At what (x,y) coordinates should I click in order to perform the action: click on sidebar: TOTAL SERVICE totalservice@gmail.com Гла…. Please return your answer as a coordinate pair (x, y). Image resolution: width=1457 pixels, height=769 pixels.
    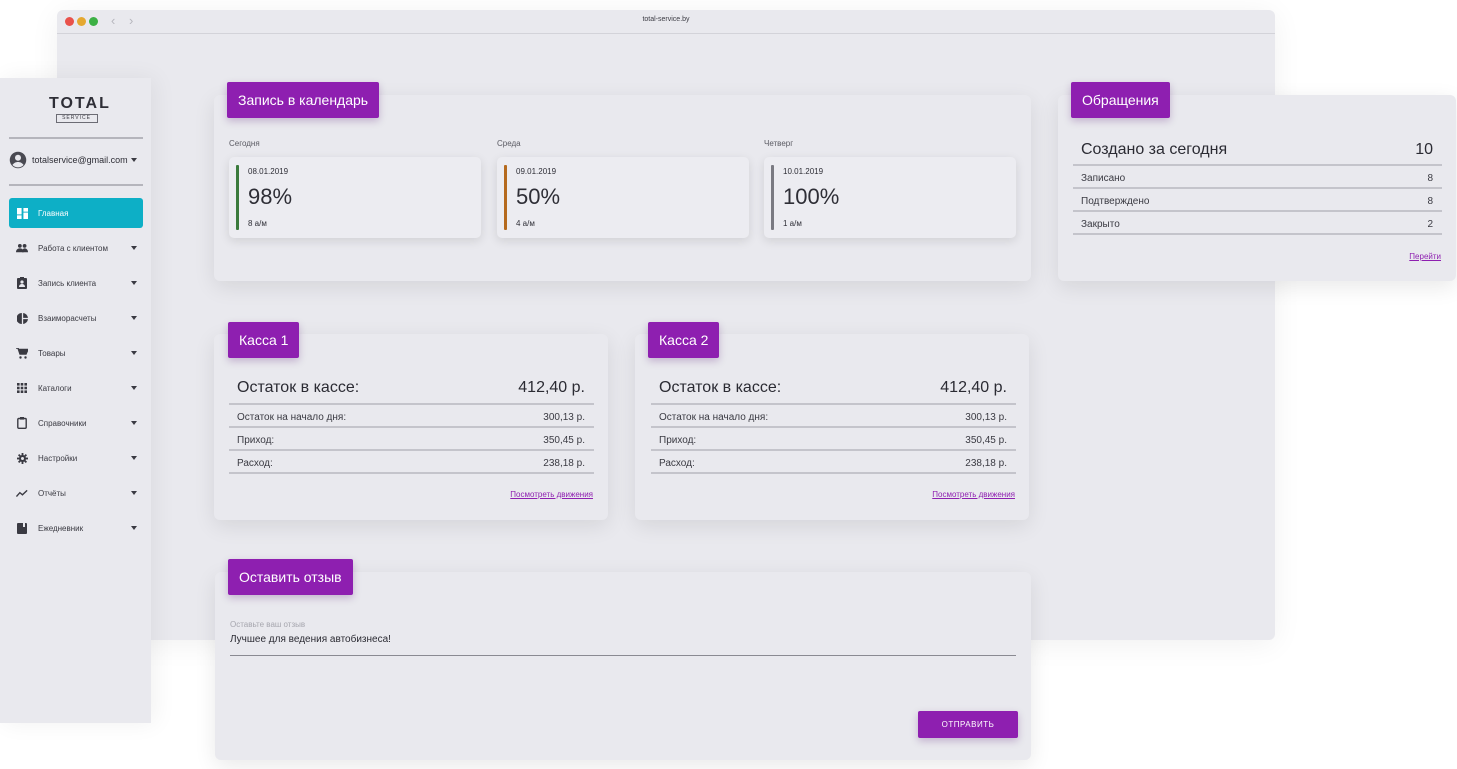
    Looking at the image, I should click on (75, 400).